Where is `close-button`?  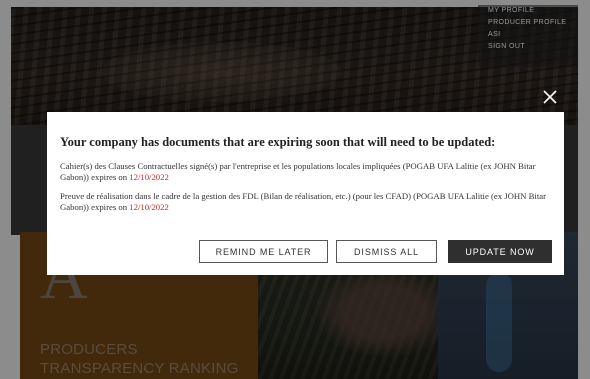
close-button is located at coordinates (550, 97).